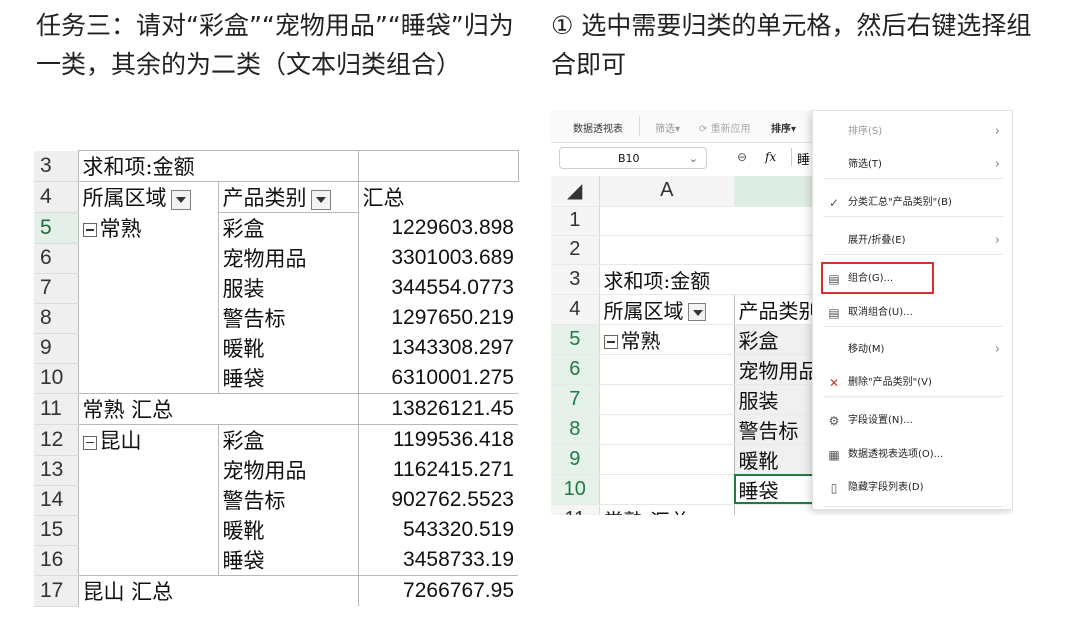 The image size is (1076, 641). What do you see at coordinates (598, 127) in the screenshot?
I see `pivot-table-button: 数据透视表` at bounding box center [598, 127].